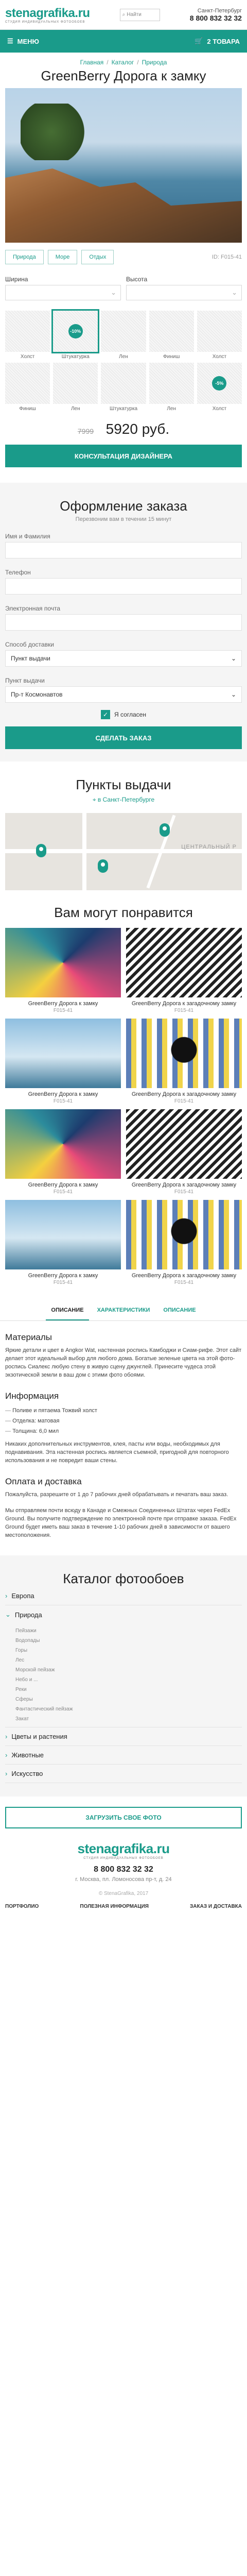 The image size is (247, 2576). What do you see at coordinates (67, 1310) in the screenshot?
I see `tab-description: ОПИСАНИЕ` at bounding box center [67, 1310].